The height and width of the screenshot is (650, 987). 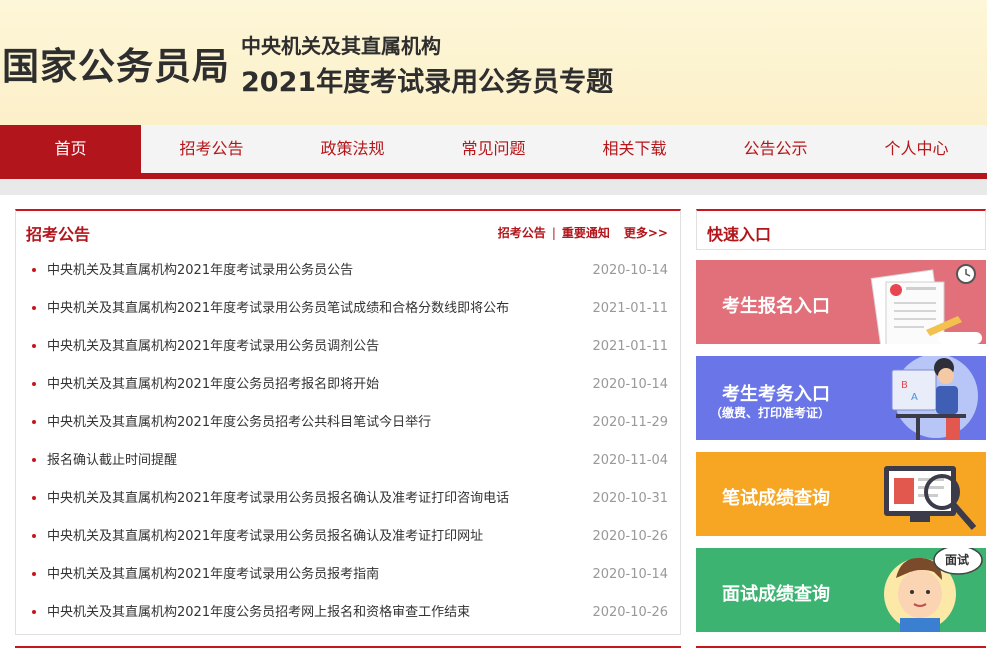 What do you see at coordinates (112, 461) in the screenshot?
I see `notice-title: 报名确认截止时间提醒` at bounding box center [112, 461].